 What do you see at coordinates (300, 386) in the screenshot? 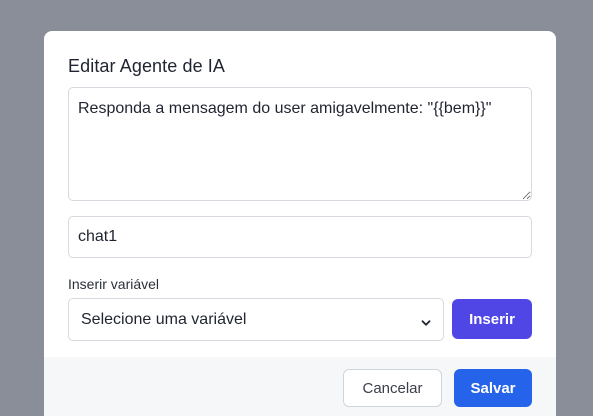
I see `modal-footer: Cancelar Salvar` at bounding box center [300, 386].